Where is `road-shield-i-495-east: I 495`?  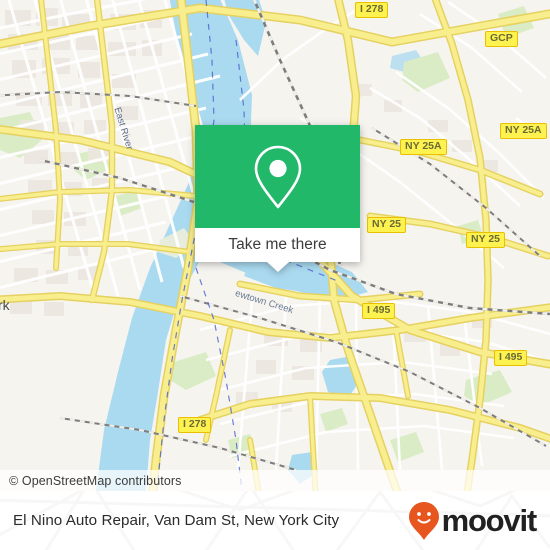
road-shield-i-495-east: I 495 is located at coordinates (511, 358).